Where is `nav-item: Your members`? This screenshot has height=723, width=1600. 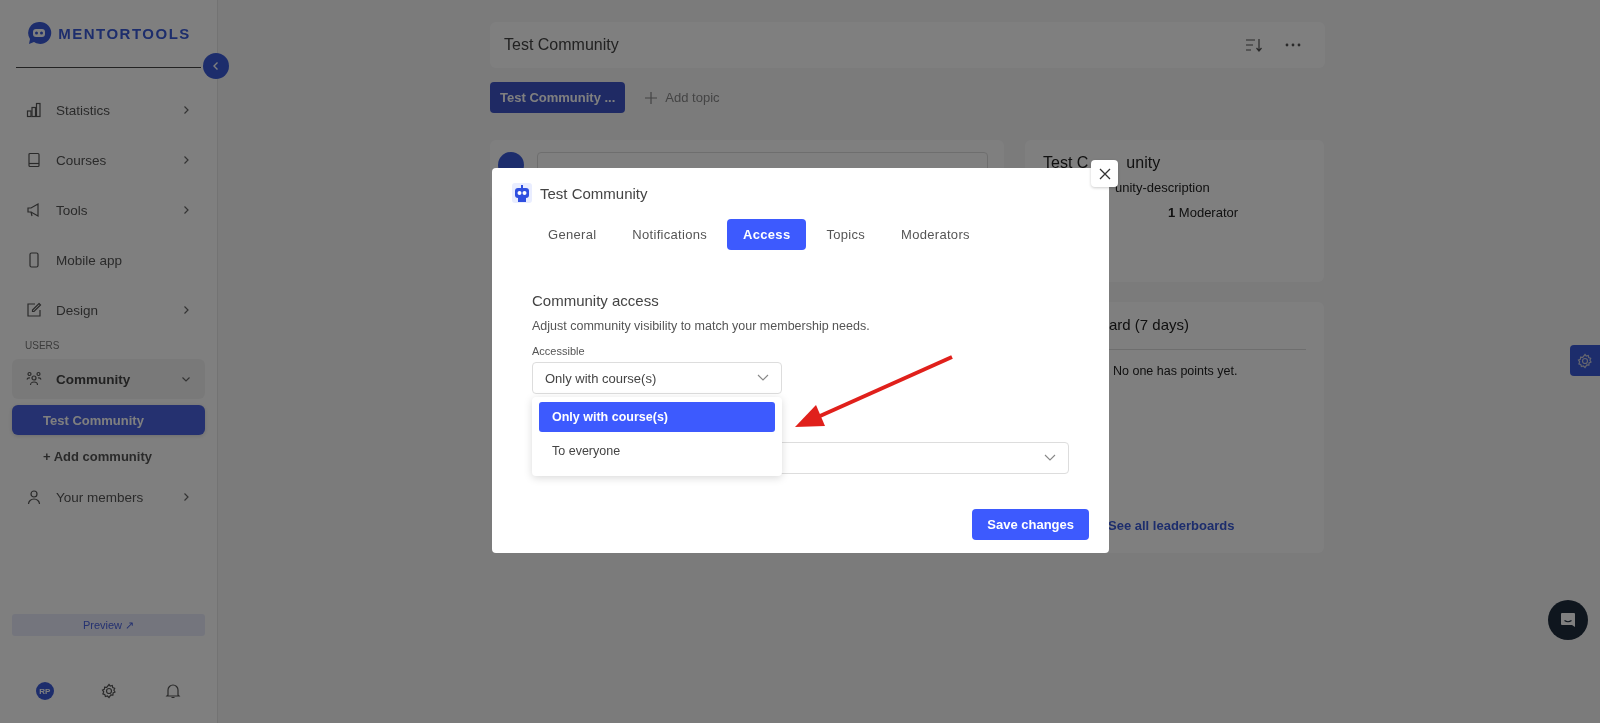
nav-item: Your members is located at coordinates (108, 497).